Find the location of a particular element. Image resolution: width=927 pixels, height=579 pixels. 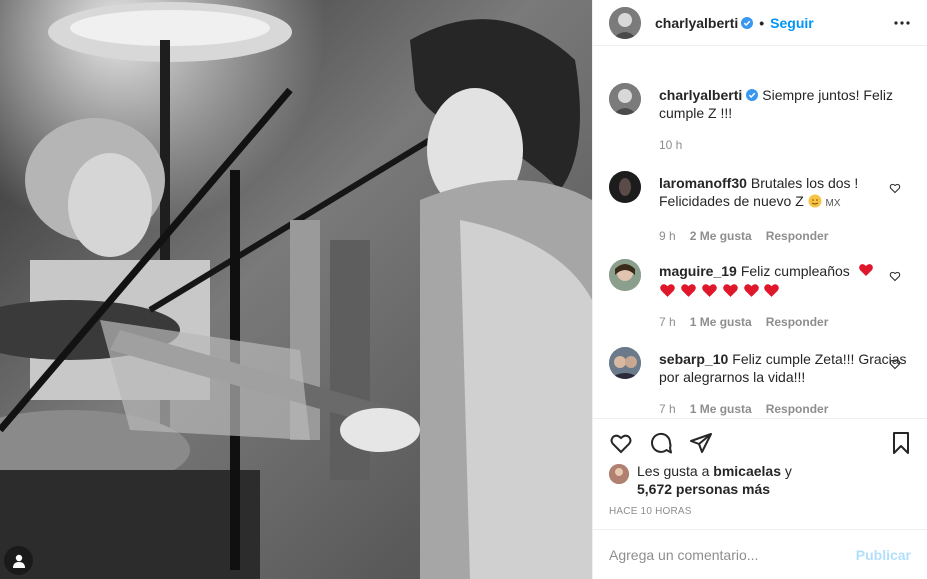

post-header: charlyalberti • Seguir is located at coordinates (760, 23).